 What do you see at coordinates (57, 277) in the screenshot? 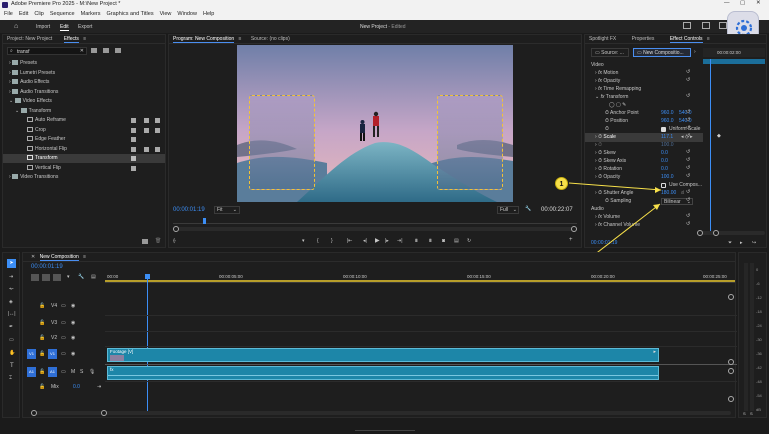
I see `linked-selection-icon` at bounding box center [57, 277].